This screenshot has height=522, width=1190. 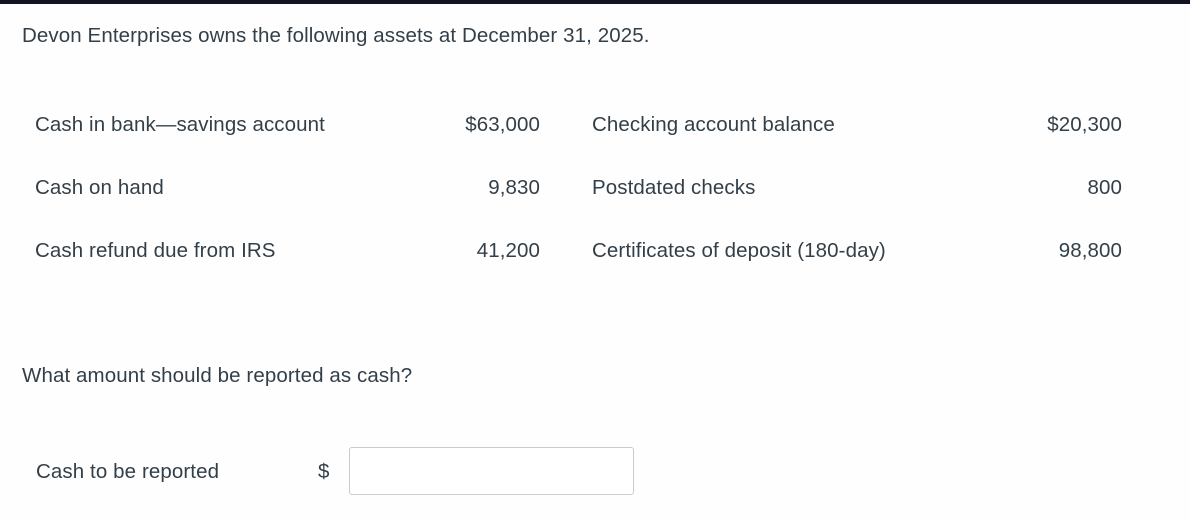 I want to click on asset-label-left: Cash refund due from IRS, so click(x=155, y=250).